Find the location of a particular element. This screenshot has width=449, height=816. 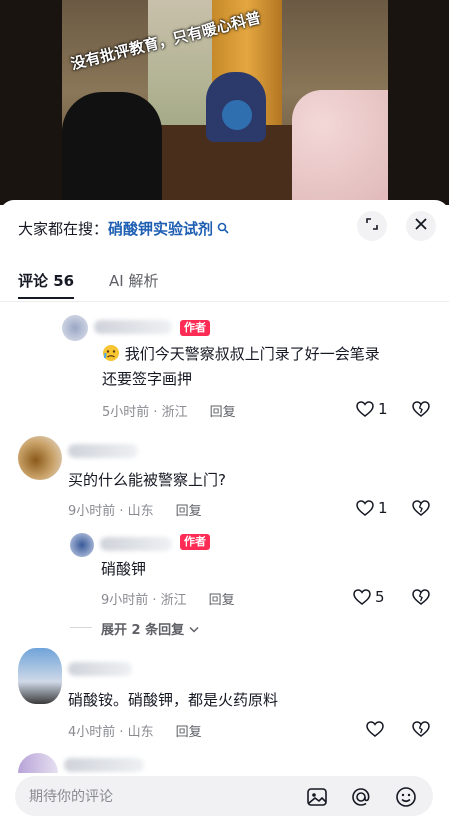

like-button: 5 is located at coordinates (369, 597).